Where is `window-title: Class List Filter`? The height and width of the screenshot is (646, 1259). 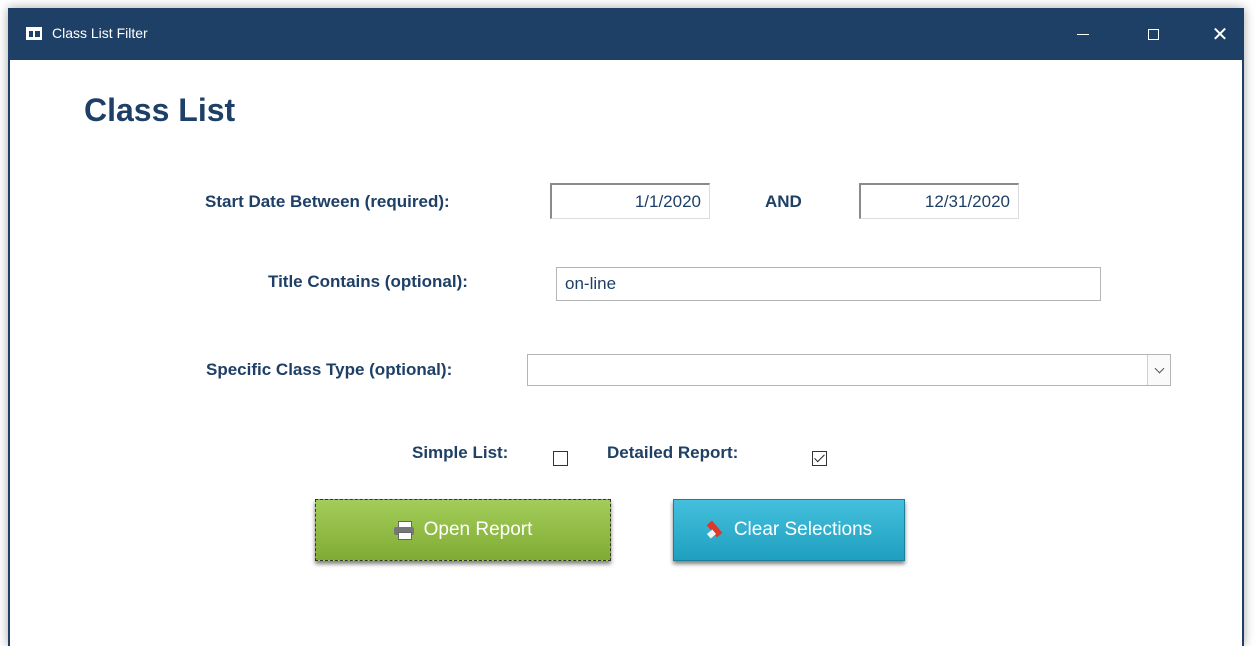
window-title: Class List Filter is located at coordinates (100, 33).